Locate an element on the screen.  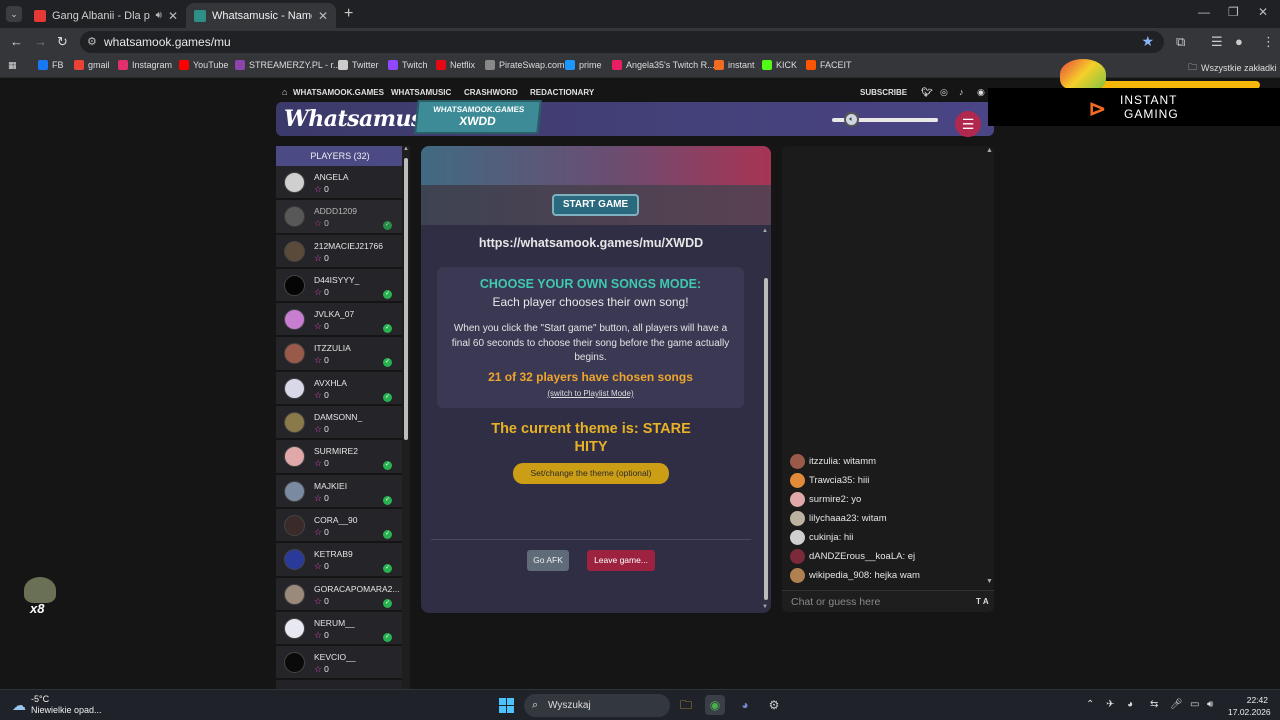
volume-knob-icon: 🔈︎ is located at coordinates (851, 119).